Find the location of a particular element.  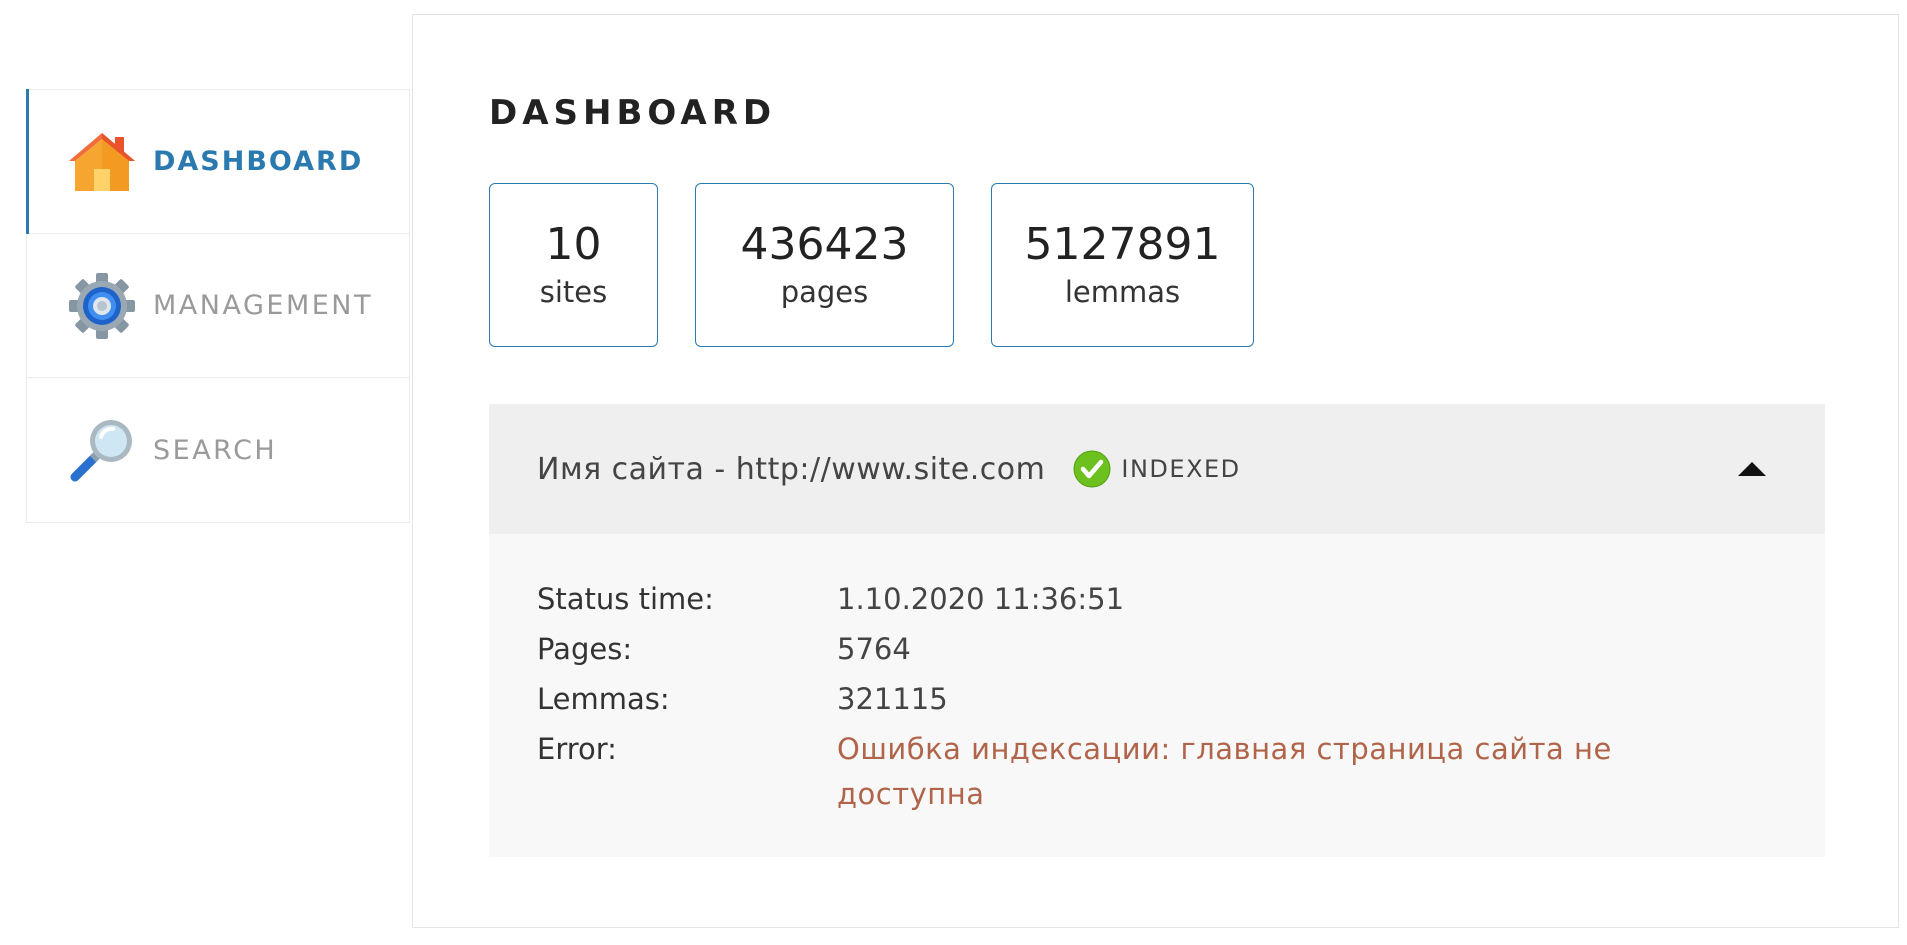

stat-card-sites: 10 sites is located at coordinates (573, 265).